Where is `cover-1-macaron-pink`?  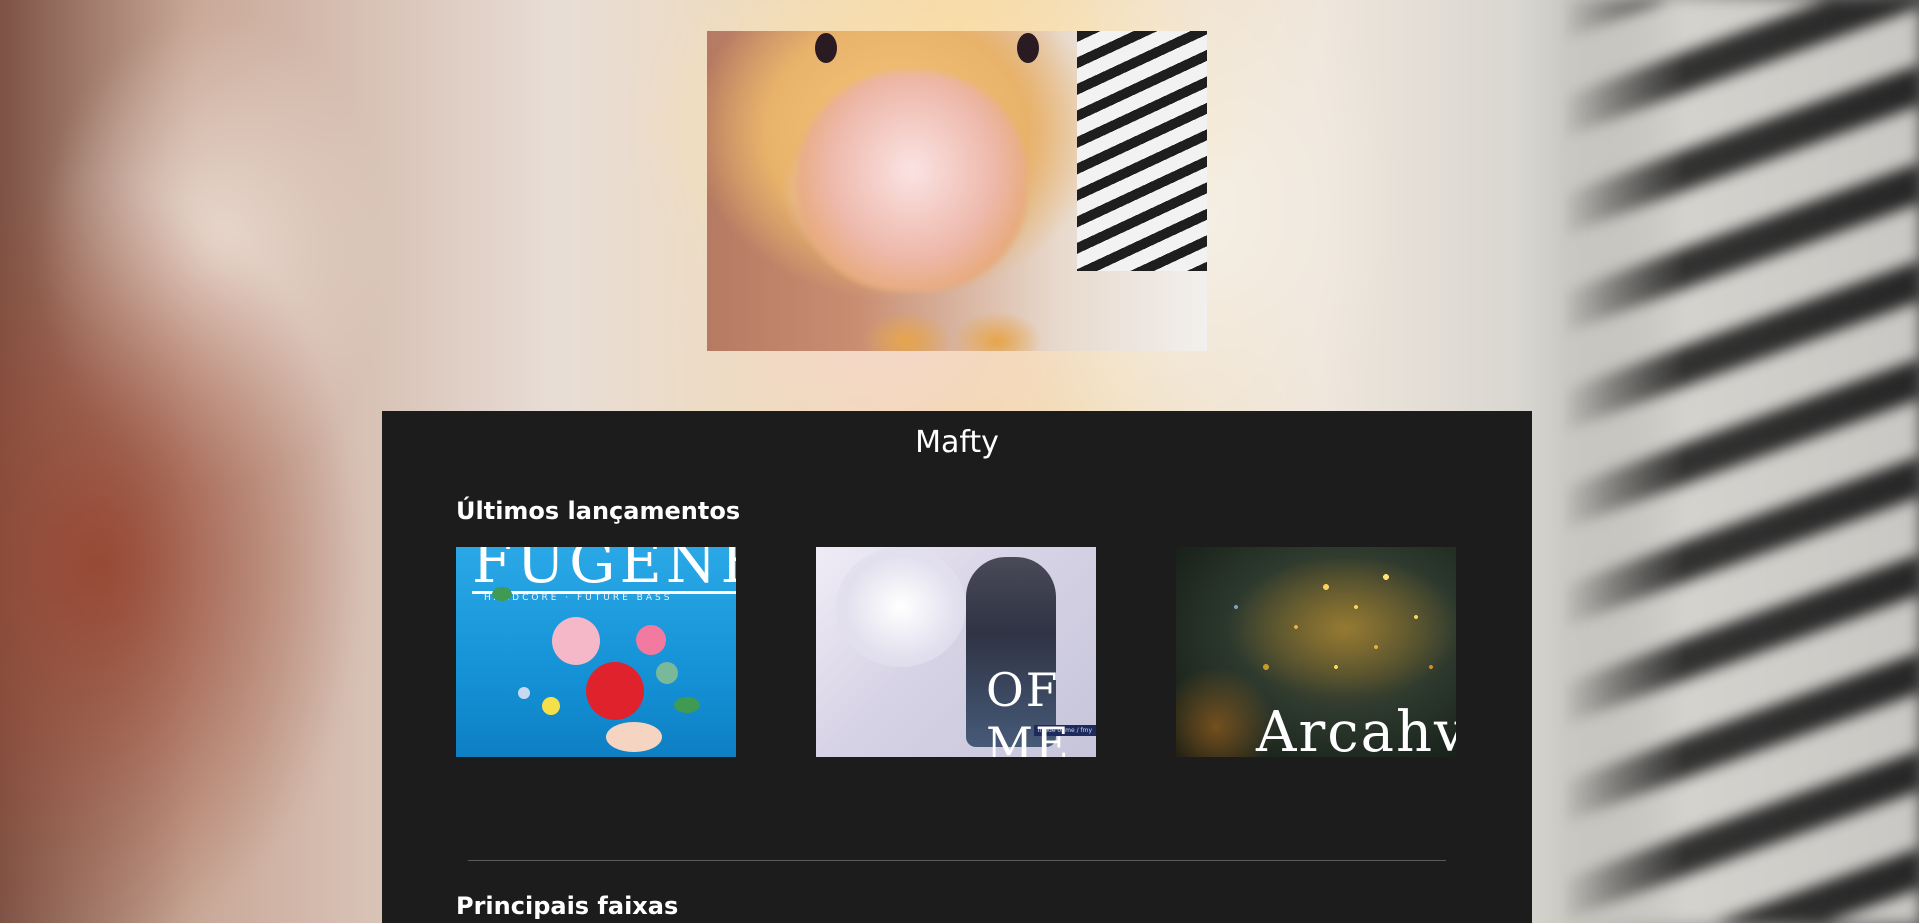
cover-1-macaron-pink is located at coordinates (576, 641).